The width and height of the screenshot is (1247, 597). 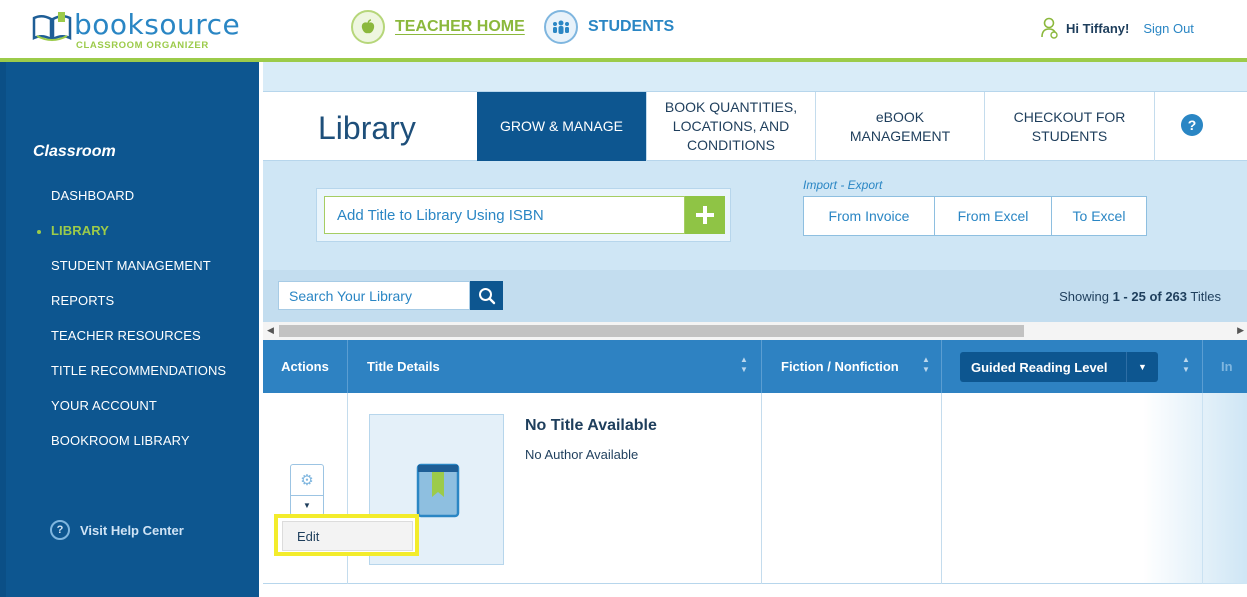 What do you see at coordinates (126, 335) in the screenshot?
I see `sidebar-item-teacher-resources: TEACHER RESOURCES` at bounding box center [126, 335].